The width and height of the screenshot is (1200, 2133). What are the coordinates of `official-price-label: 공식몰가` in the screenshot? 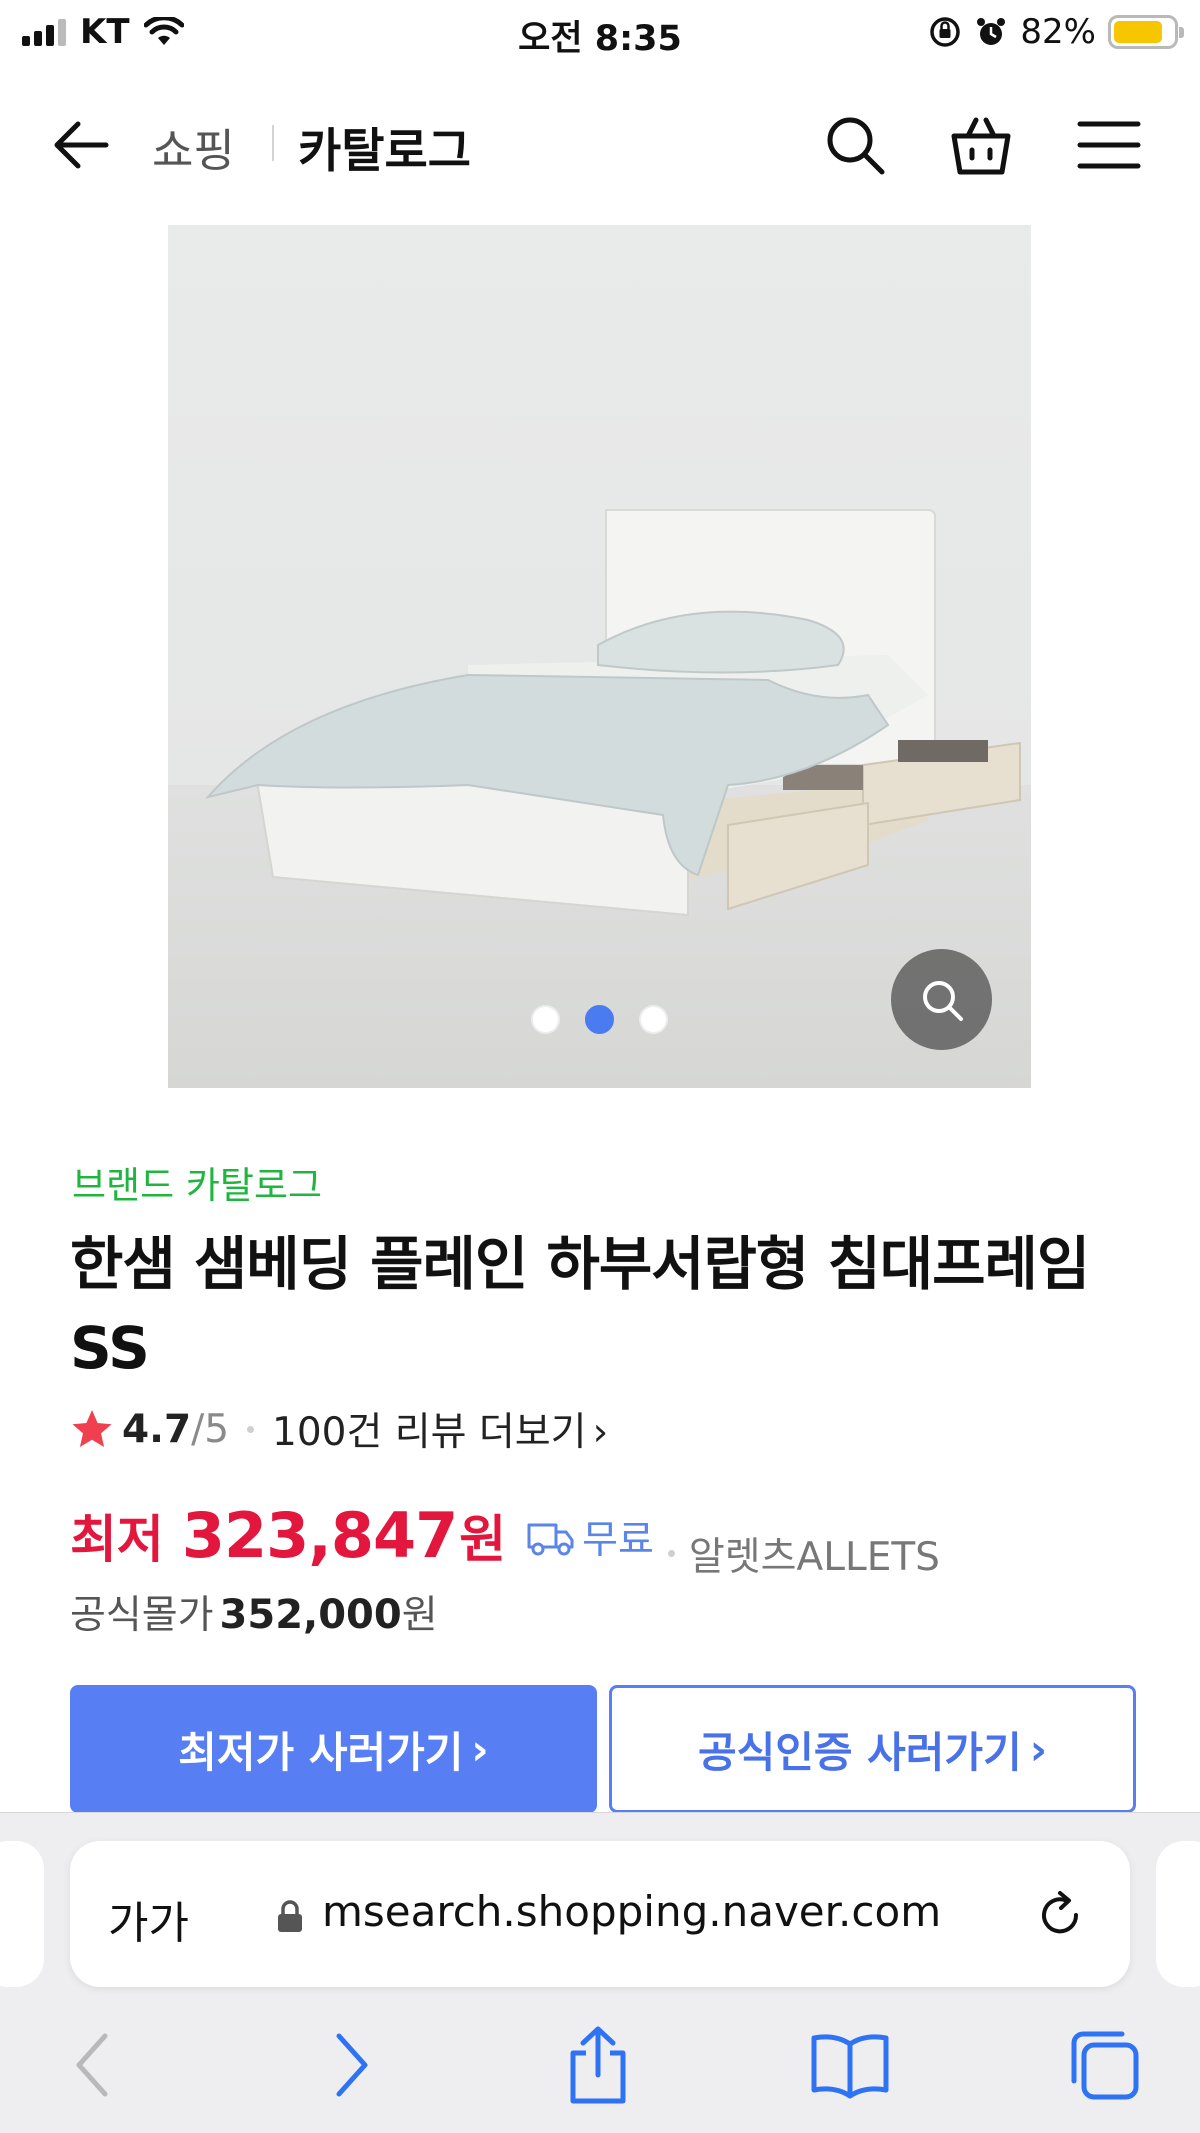 It's located at (142, 1615).